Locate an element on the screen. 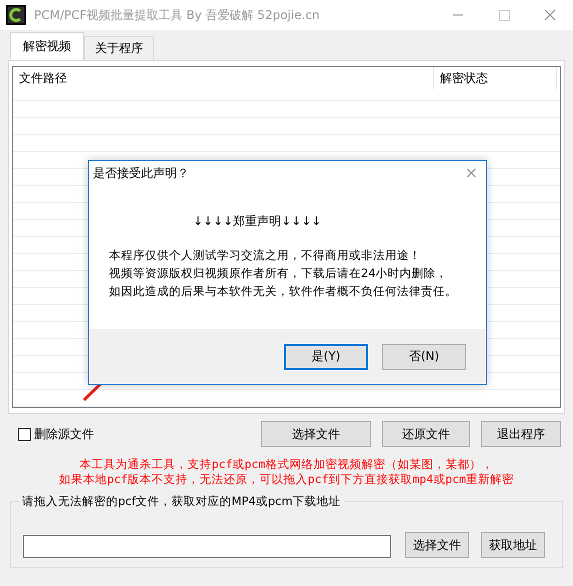 This screenshot has height=586, width=573. declaration-heading: ↓↓↓↓郑重声明↓↓↓↓ is located at coordinates (257, 221).